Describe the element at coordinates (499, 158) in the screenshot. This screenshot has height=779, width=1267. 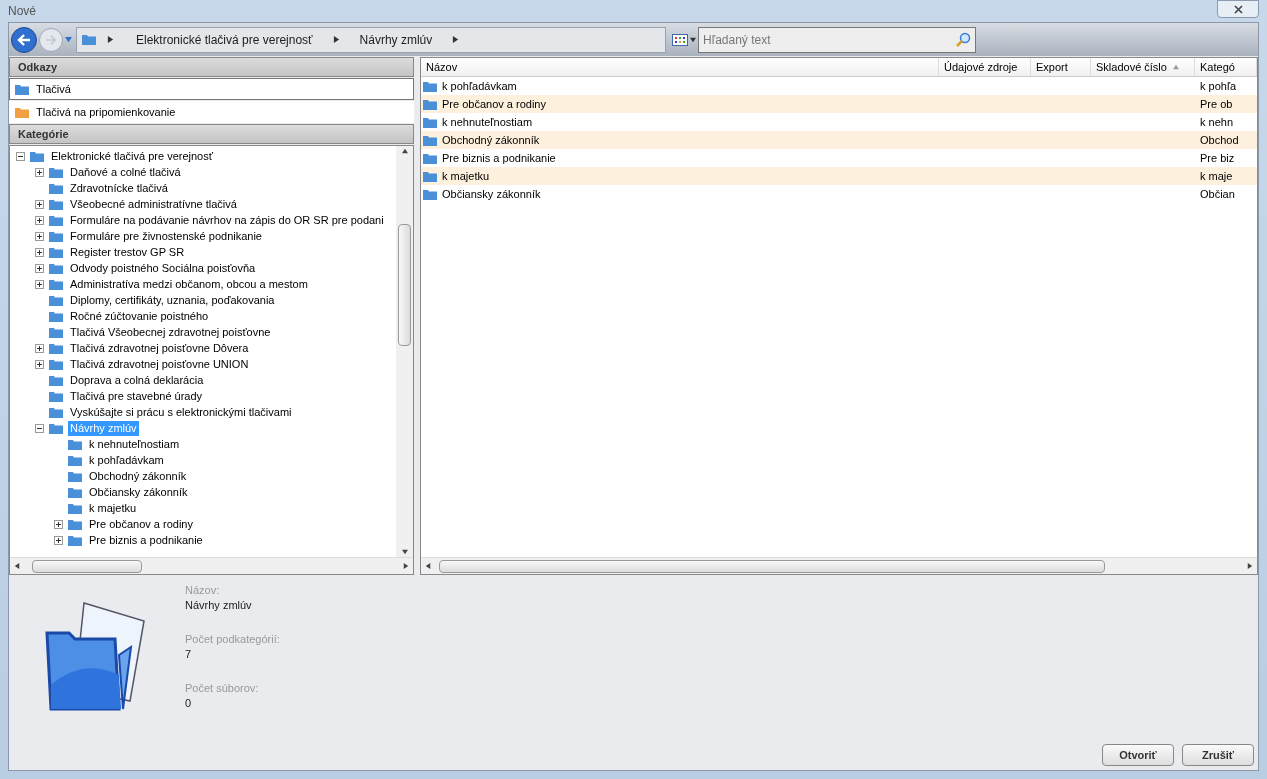
I see `file-name: Pre biznis a podnikanie` at that location.